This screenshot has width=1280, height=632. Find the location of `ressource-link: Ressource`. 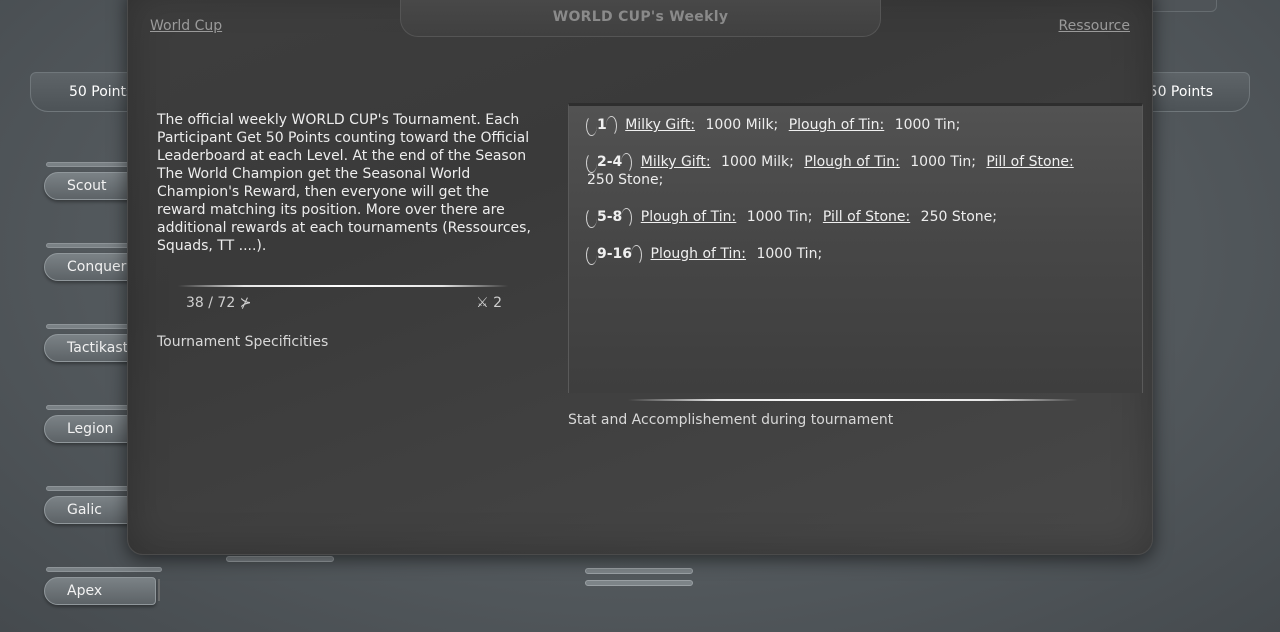

ressource-link: Ressource is located at coordinates (1095, 26).